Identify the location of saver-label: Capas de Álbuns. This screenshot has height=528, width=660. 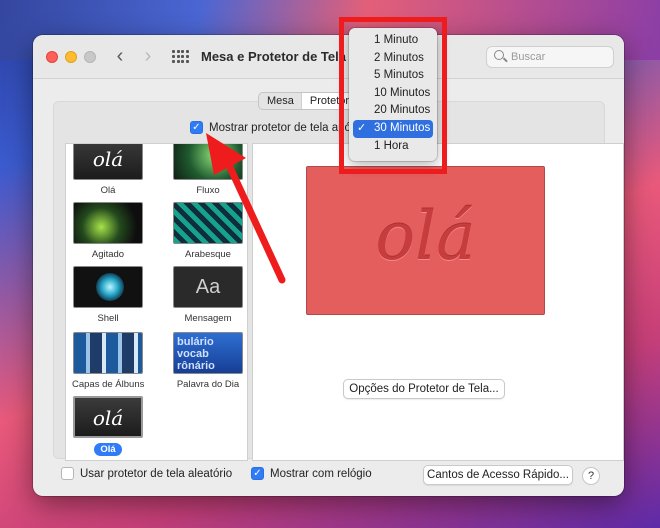
(108, 384).